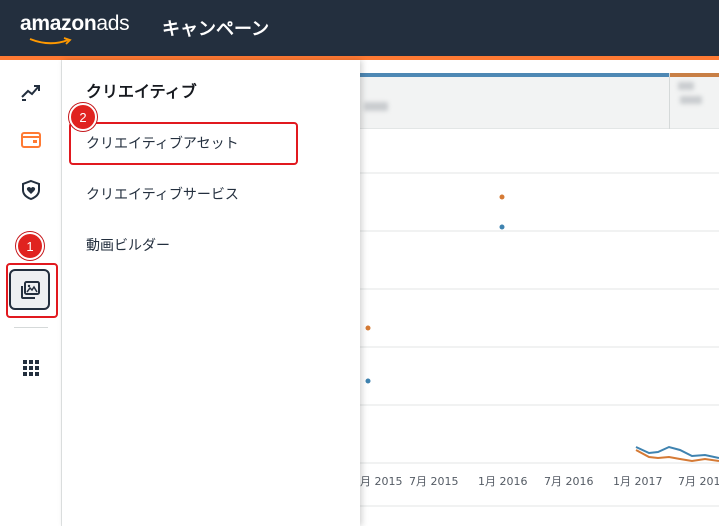  I want to click on flyout-title: クリエイティブ, so click(141, 91).